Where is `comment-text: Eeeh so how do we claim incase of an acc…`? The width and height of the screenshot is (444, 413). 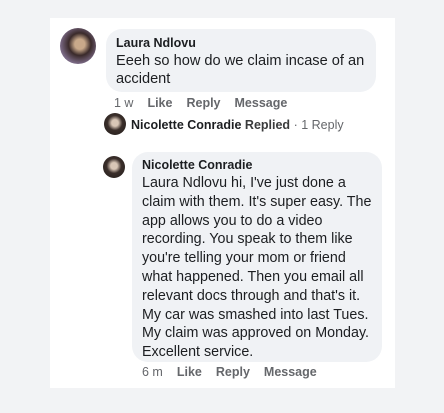 comment-text: Eeeh so how do we claim incase of an acc… is located at coordinates (240, 70).